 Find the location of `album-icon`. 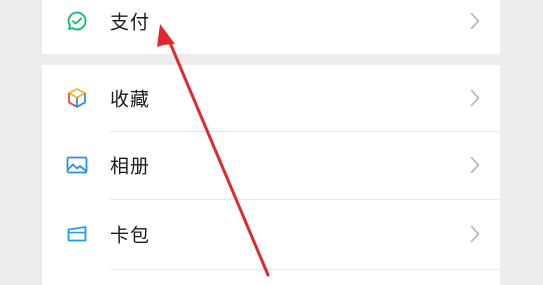

album-icon is located at coordinates (77, 165).